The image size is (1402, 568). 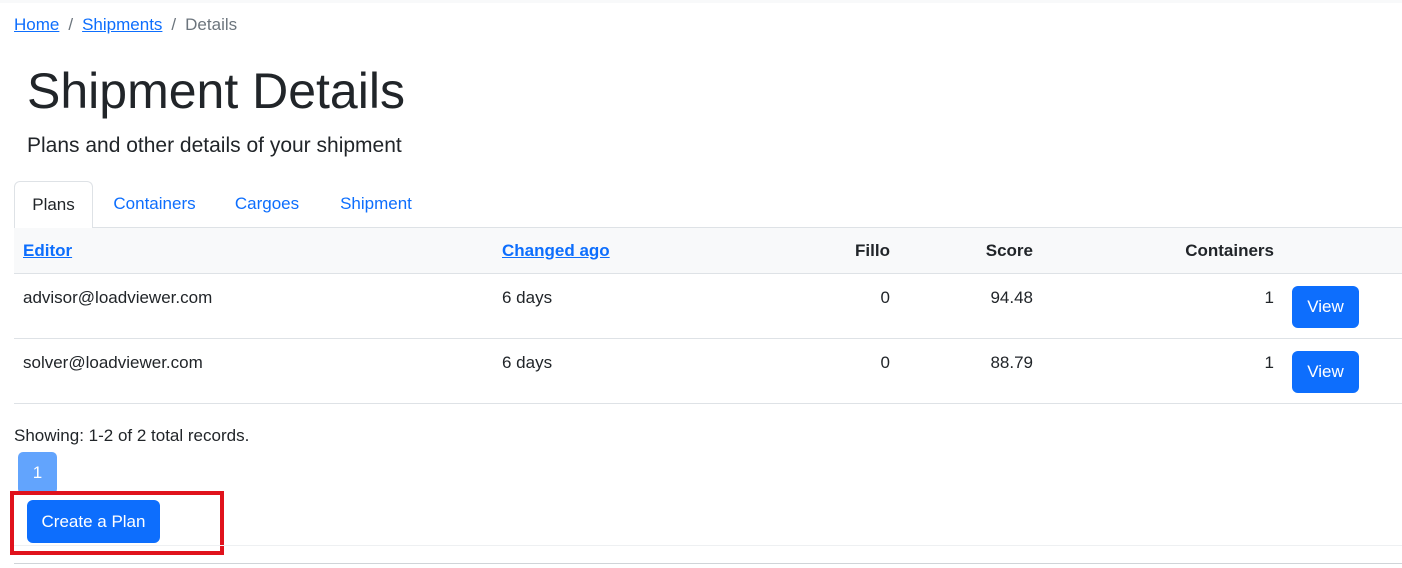 I want to click on tab-cargoes: Cargoes, so click(x=267, y=204).